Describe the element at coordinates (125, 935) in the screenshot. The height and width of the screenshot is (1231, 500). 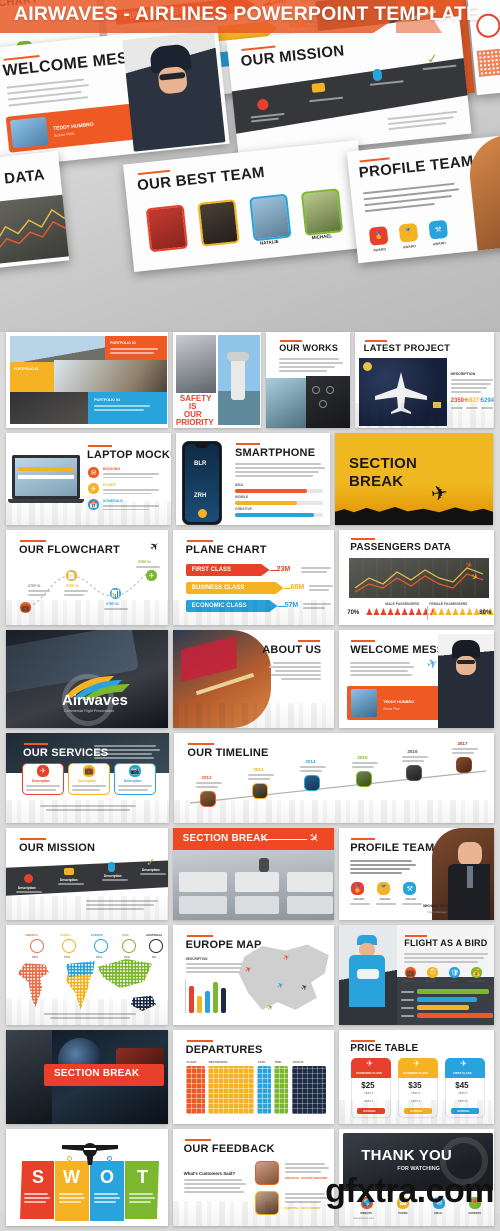
I see `region-label: ASIA` at that location.